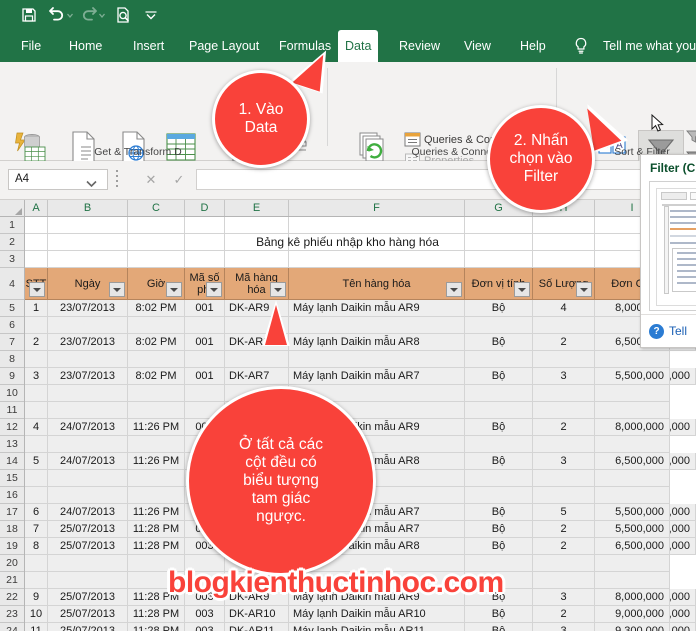 Image resolution: width=696 pixels, height=631 pixels. I want to click on cell-G24: Bộ, so click(499, 627).